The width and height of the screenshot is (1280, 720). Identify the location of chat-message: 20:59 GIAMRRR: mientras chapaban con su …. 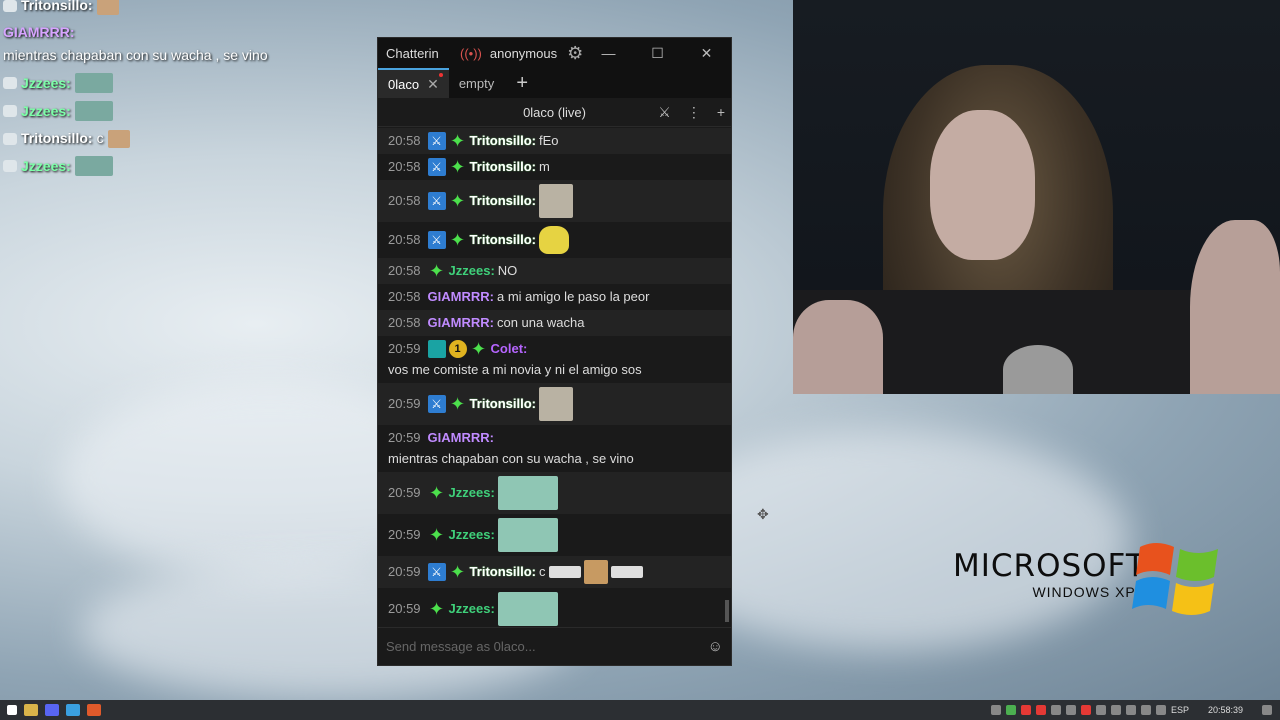
(554, 448).